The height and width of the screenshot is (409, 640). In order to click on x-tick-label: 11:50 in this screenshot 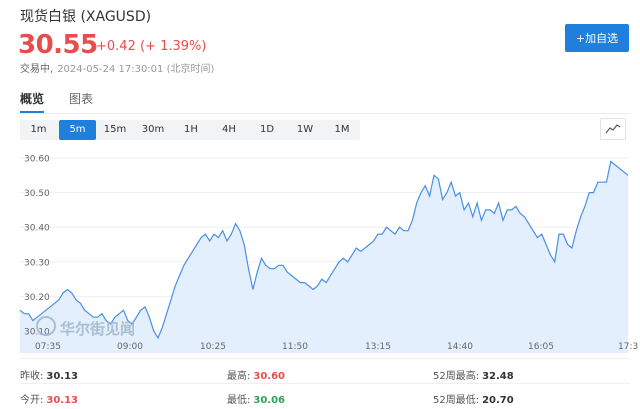, I will do `click(295, 347)`.